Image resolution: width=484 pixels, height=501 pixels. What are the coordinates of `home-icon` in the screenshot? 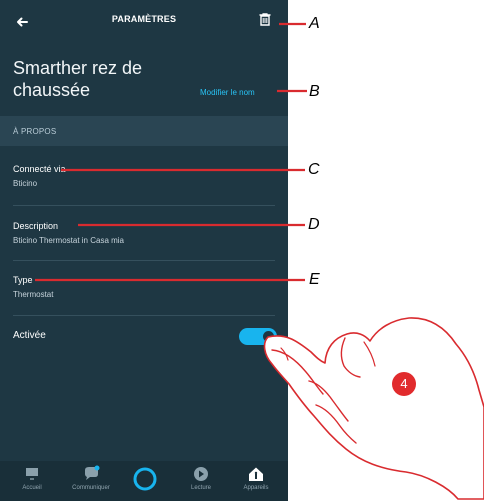 It's located at (32, 474).